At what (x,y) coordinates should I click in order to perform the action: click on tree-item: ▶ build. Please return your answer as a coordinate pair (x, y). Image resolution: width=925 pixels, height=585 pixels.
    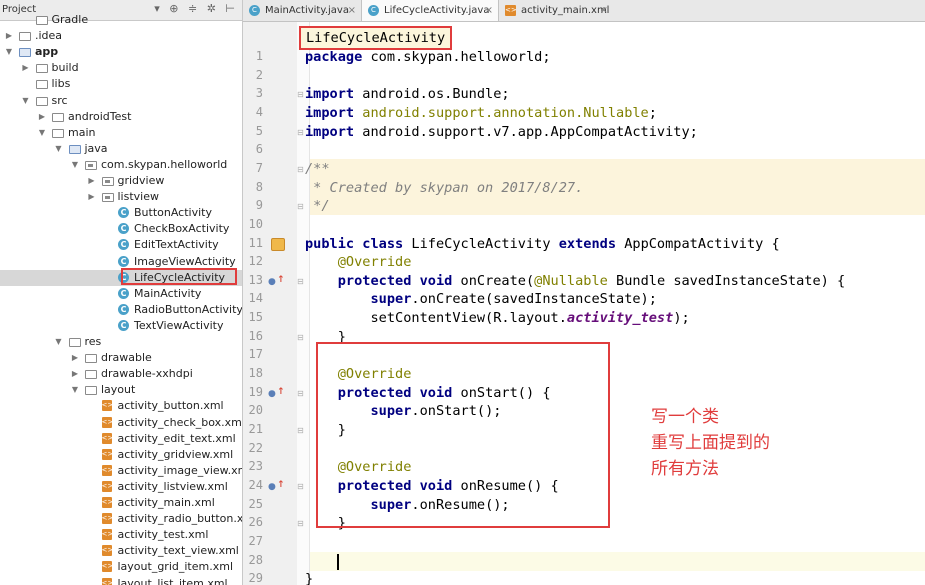
    Looking at the image, I should click on (121, 68).